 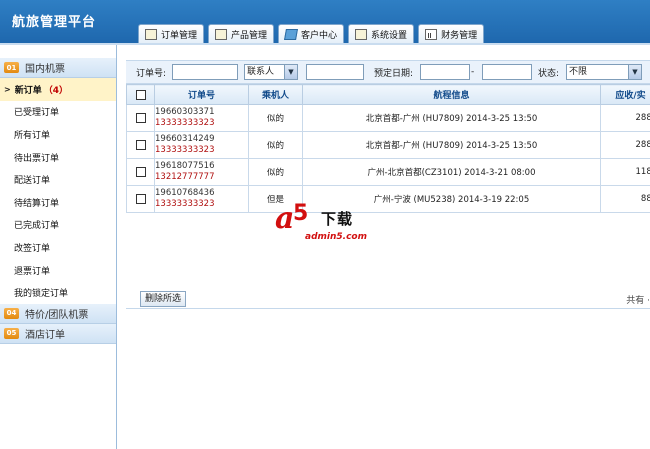 I want to click on tab-order-management: 订单管理, so click(x=171, y=34).